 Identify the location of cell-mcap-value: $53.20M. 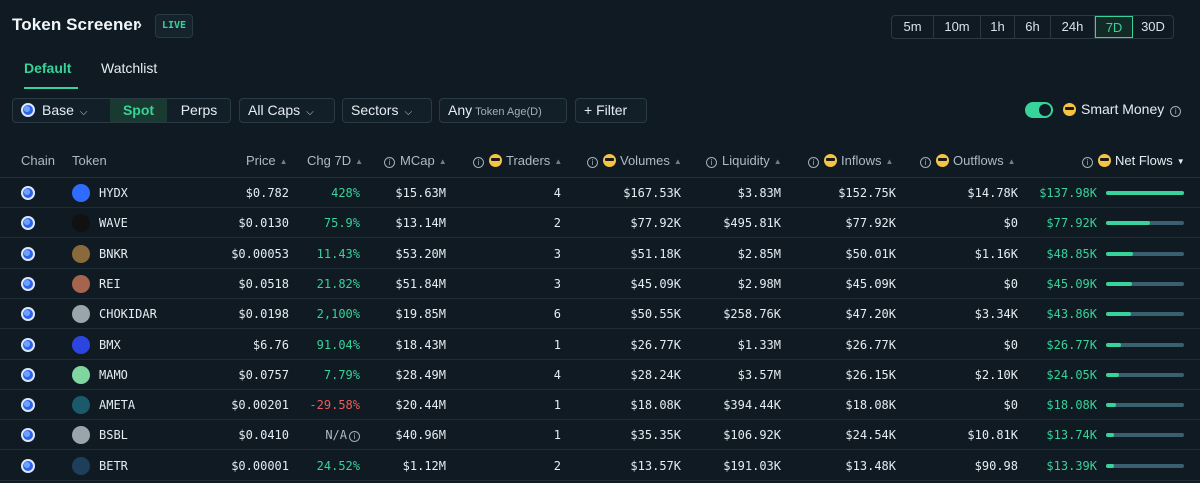
(420, 253).